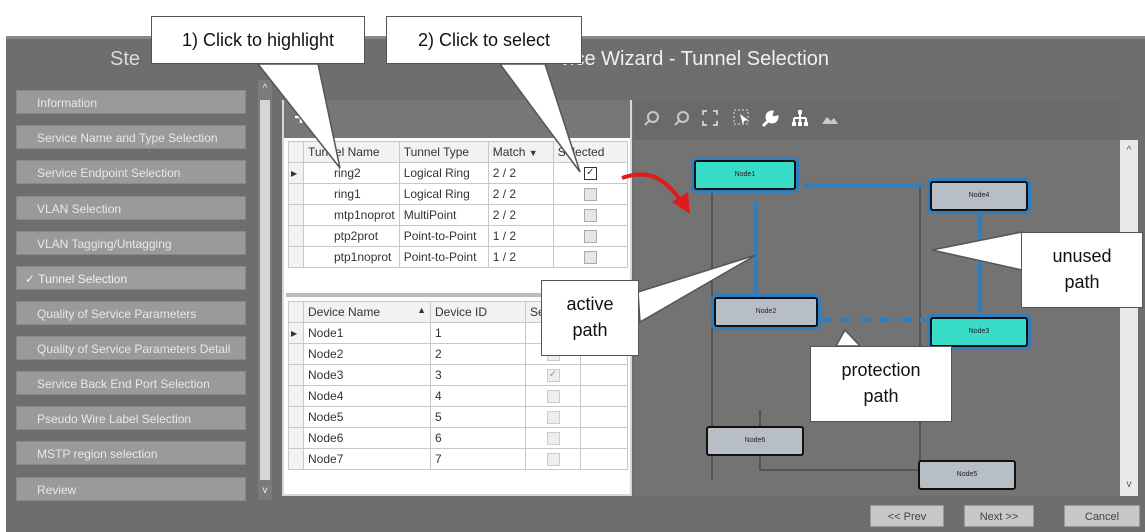 The height and width of the screenshot is (532, 1145). What do you see at coordinates (1082, 256) in the screenshot?
I see `callout-text: unused` at bounding box center [1082, 256].